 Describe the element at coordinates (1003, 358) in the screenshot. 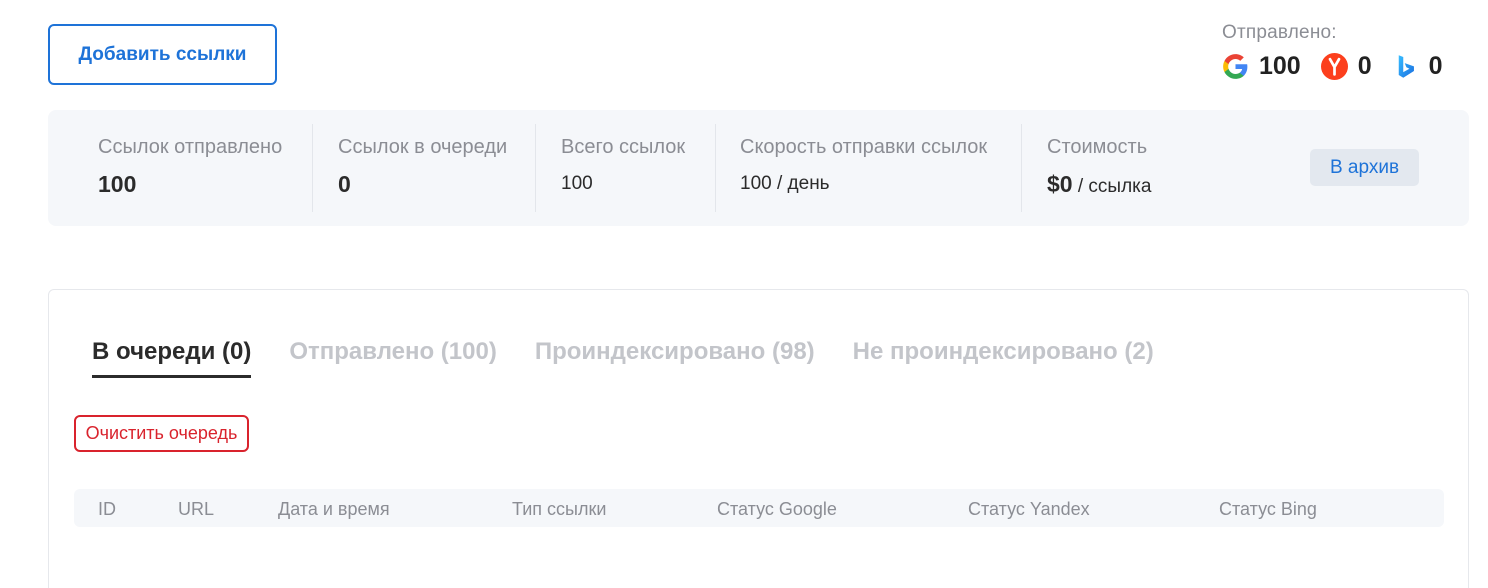

I see `tab-not-indexed: Не проиндексировано (2)` at that location.